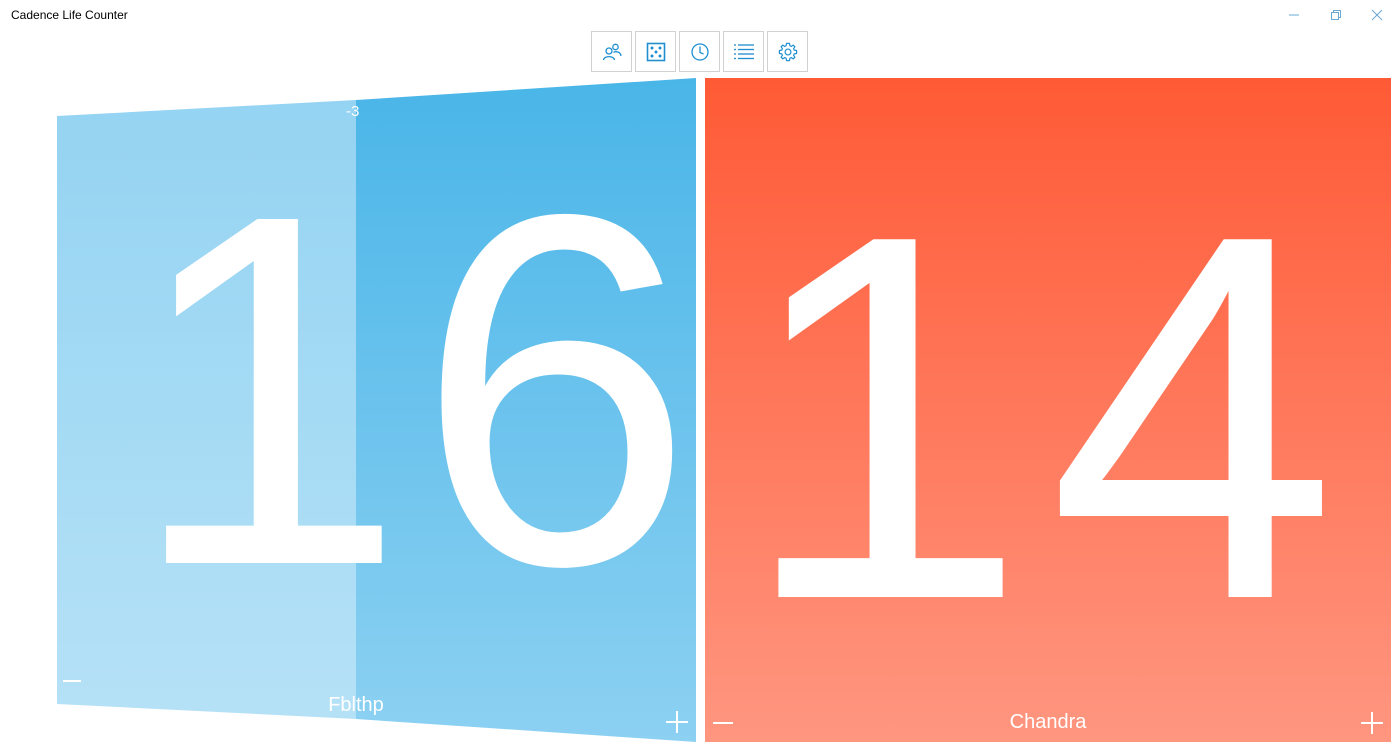  I want to click on player-name: Fblthp, so click(356, 705).